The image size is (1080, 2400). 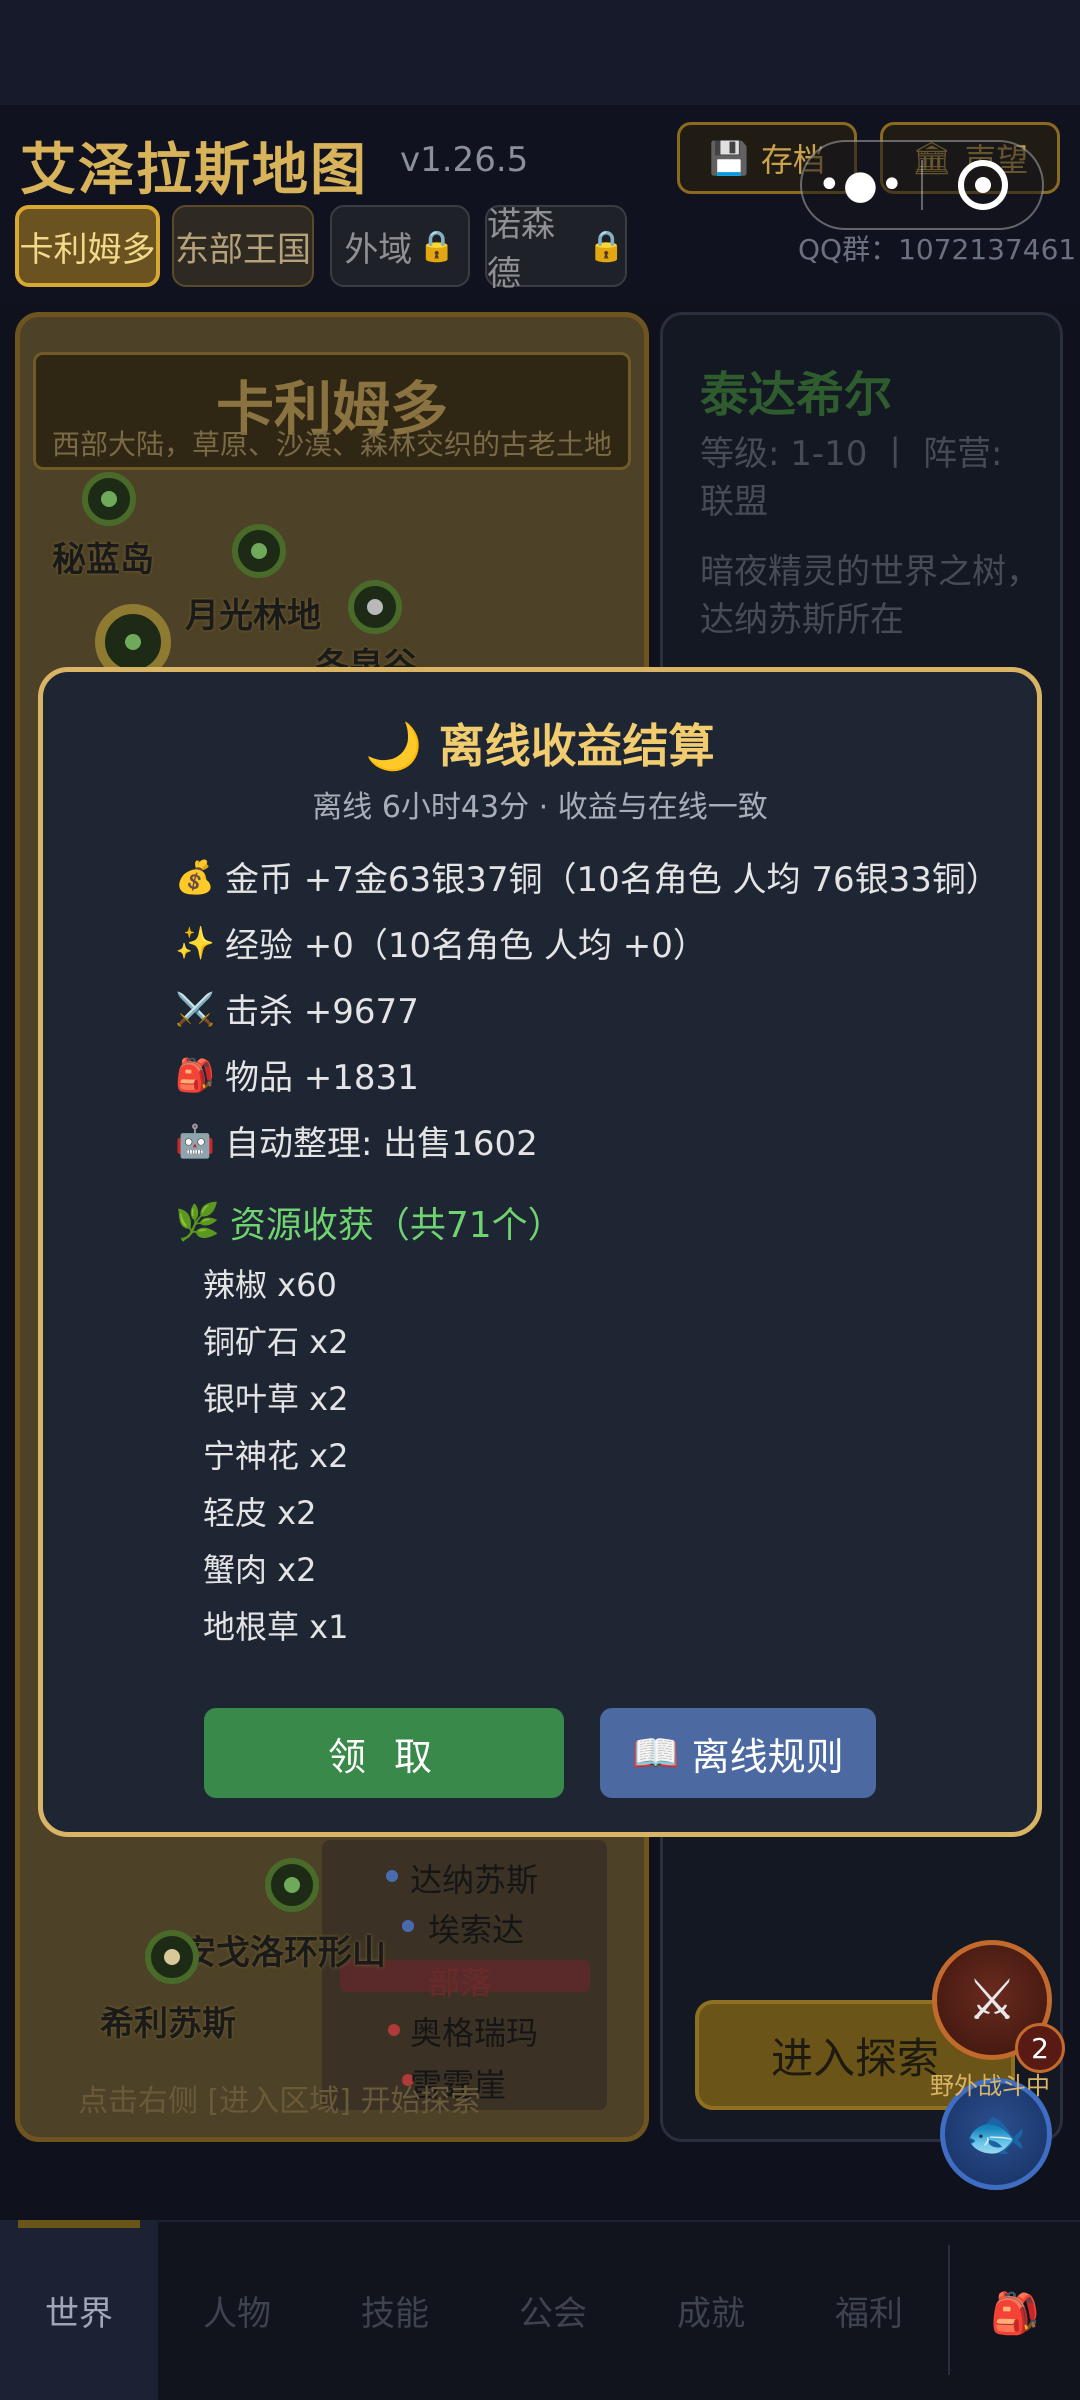 I want to click on offline-rules-label: 离线规则, so click(x=767, y=1756).